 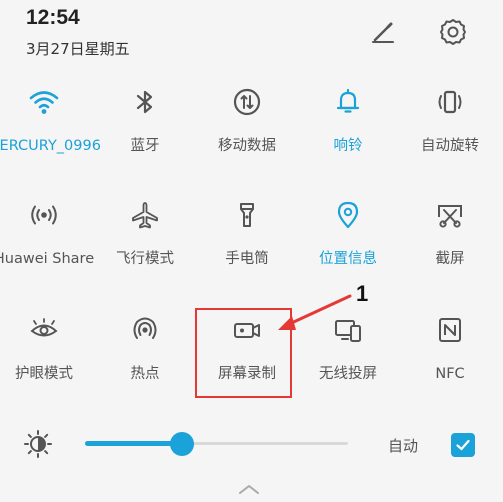 I want to click on chevron-up-icon, so click(x=249, y=489).